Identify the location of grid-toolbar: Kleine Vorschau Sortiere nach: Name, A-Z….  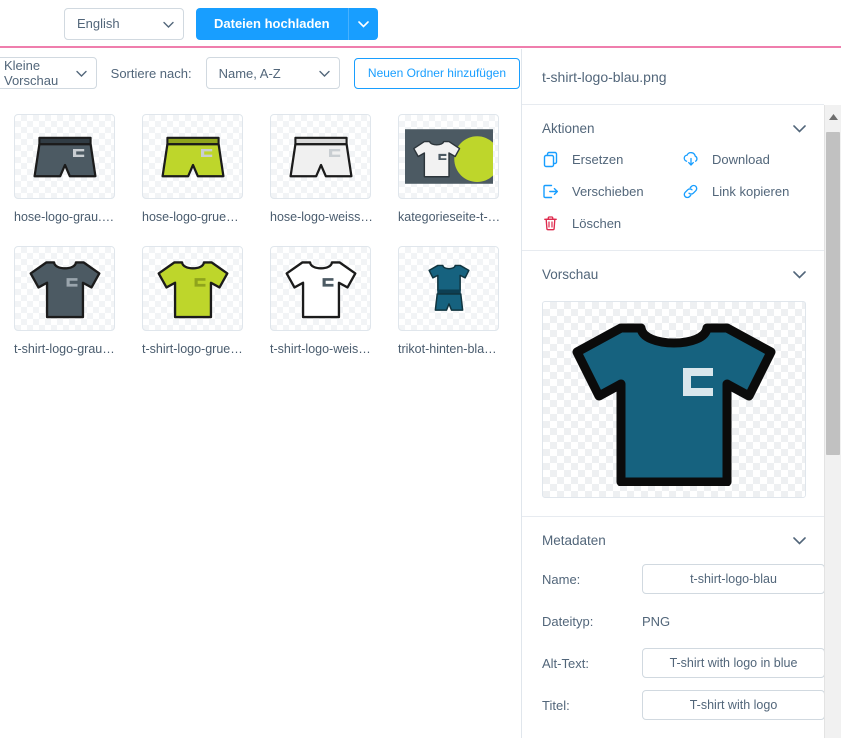
(260, 73).